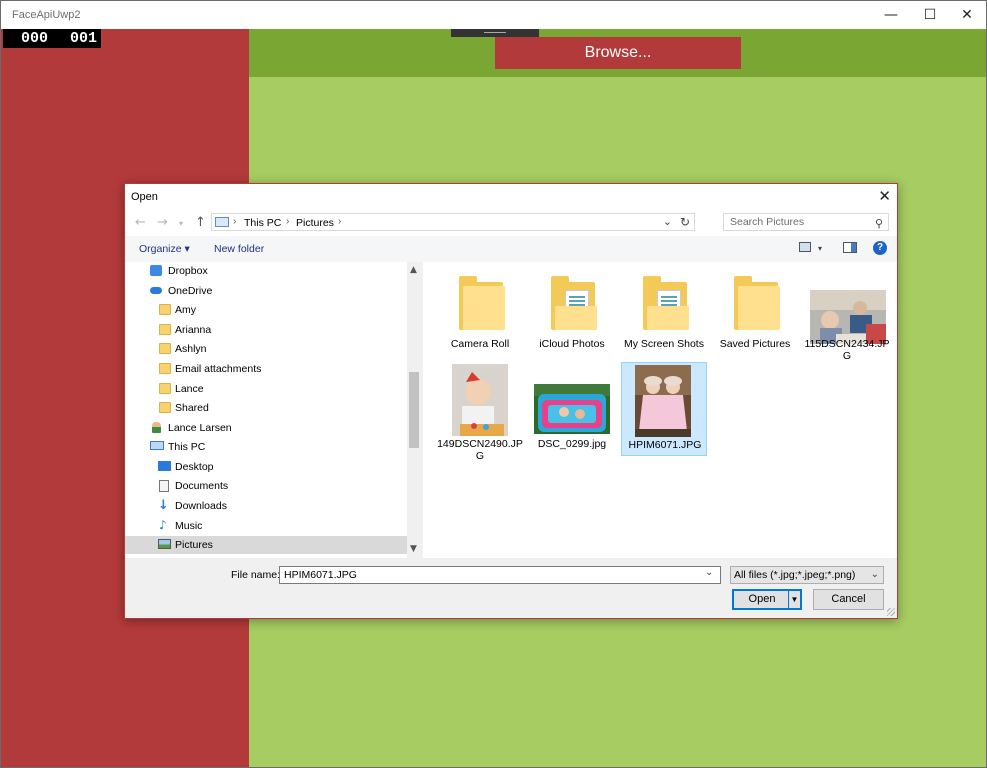 This screenshot has height=768, width=987. What do you see at coordinates (493, 15) in the screenshot?
I see `title-bar: FaceApiUwp2 — ☐ ✕` at bounding box center [493, 15].